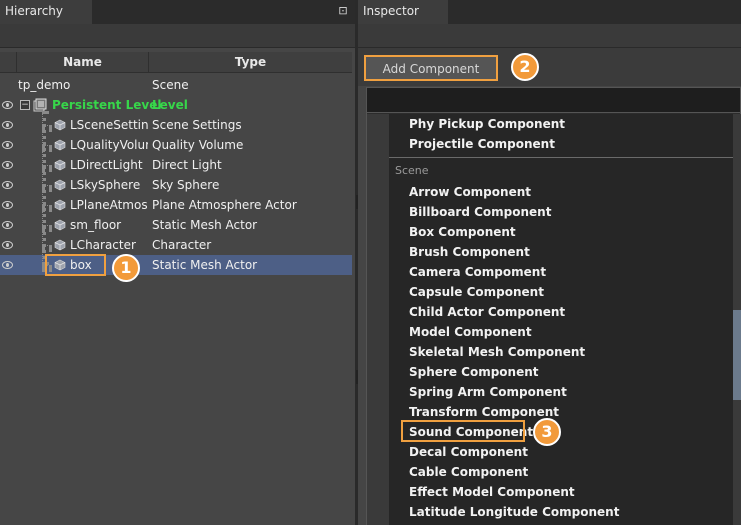 The height and width of the screenshot is (525, 741). Describe the element at coordinates (170, 85) in the screenshot. I see `root-type: Scene` at that location.